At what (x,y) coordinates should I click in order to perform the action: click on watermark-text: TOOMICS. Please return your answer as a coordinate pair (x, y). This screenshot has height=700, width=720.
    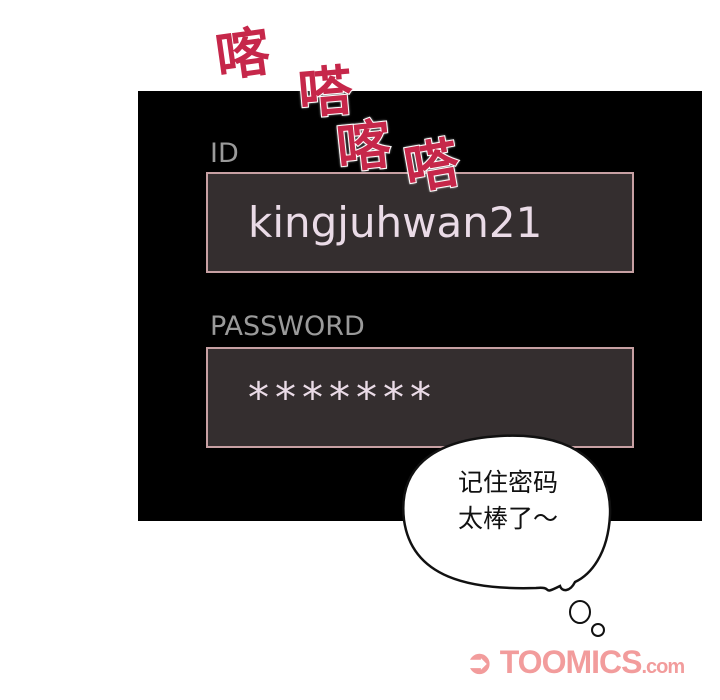
    Looking at the image, I should click on (571, 662).